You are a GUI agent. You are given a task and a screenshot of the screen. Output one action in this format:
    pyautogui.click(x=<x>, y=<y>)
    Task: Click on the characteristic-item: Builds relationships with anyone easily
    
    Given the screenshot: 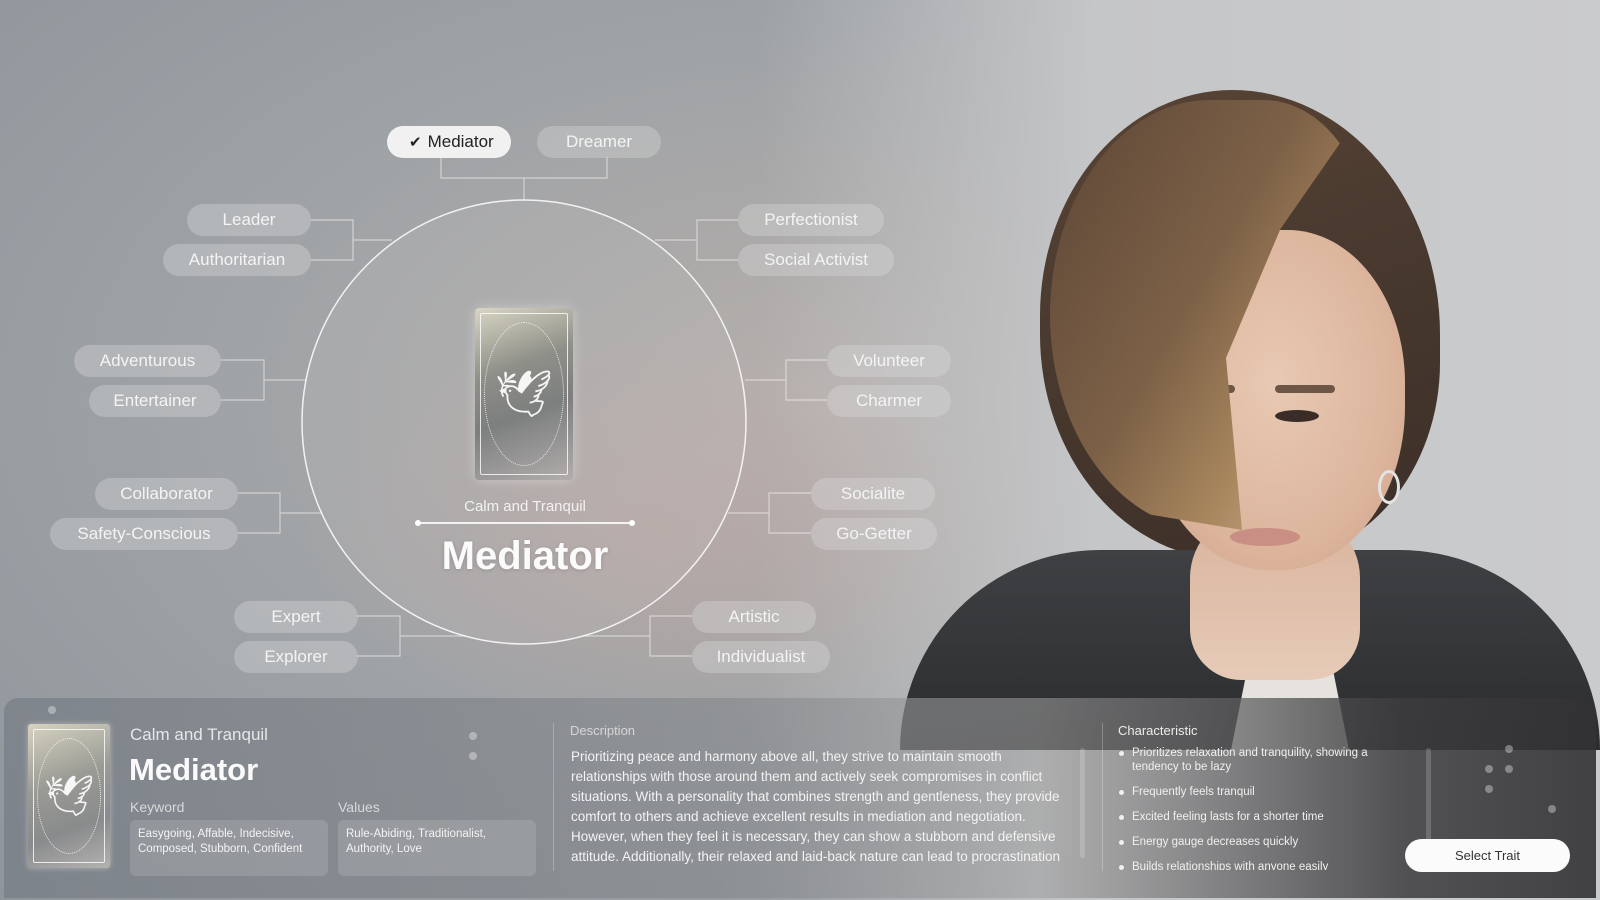 What is the action you would take?
    pyautogui.click(x=1248, y=865)
    